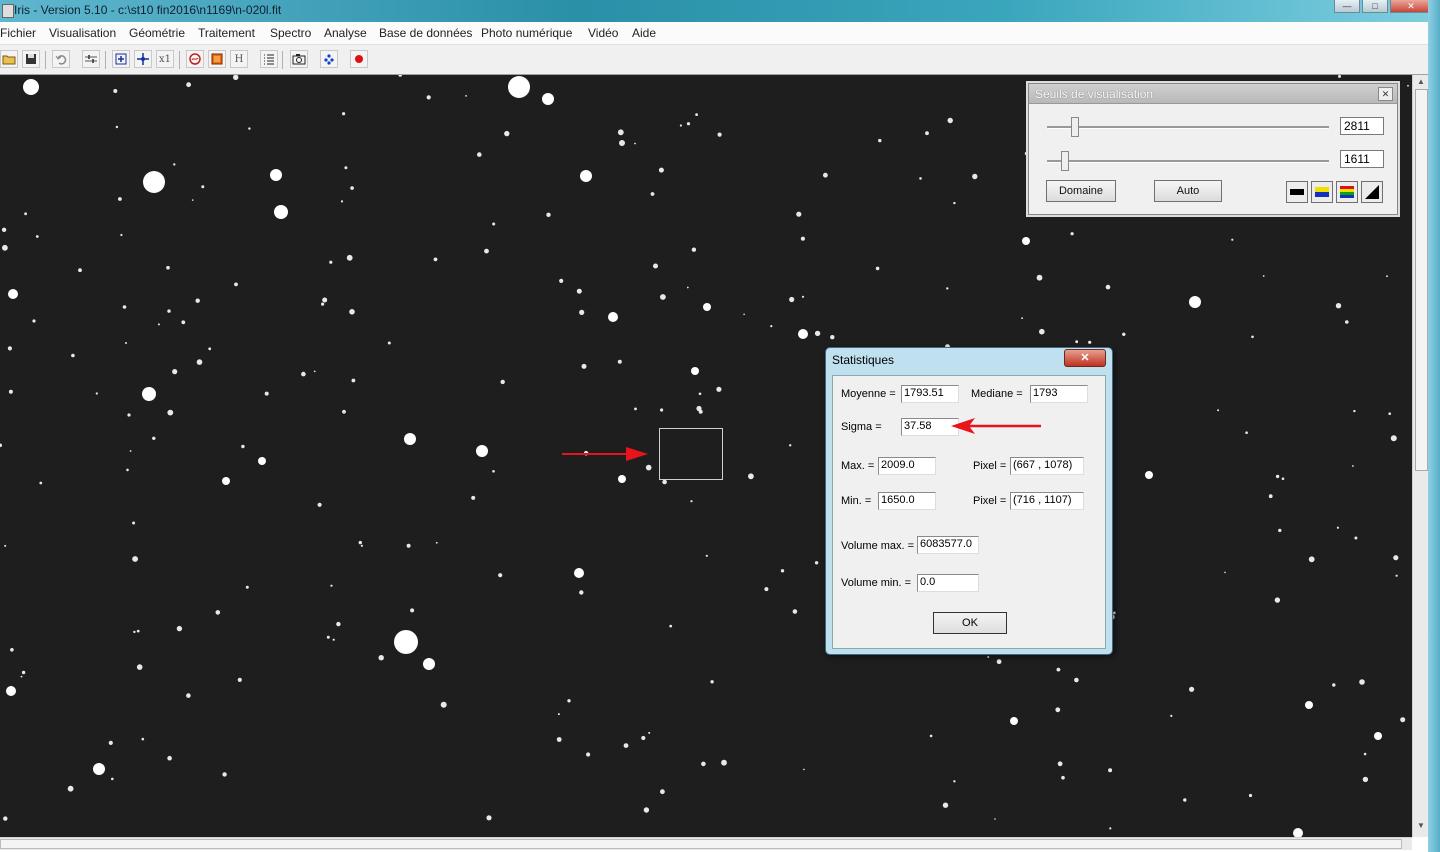 This screenshot has width=1440, height=852. I want to click on selection-box, so click(691, 454).